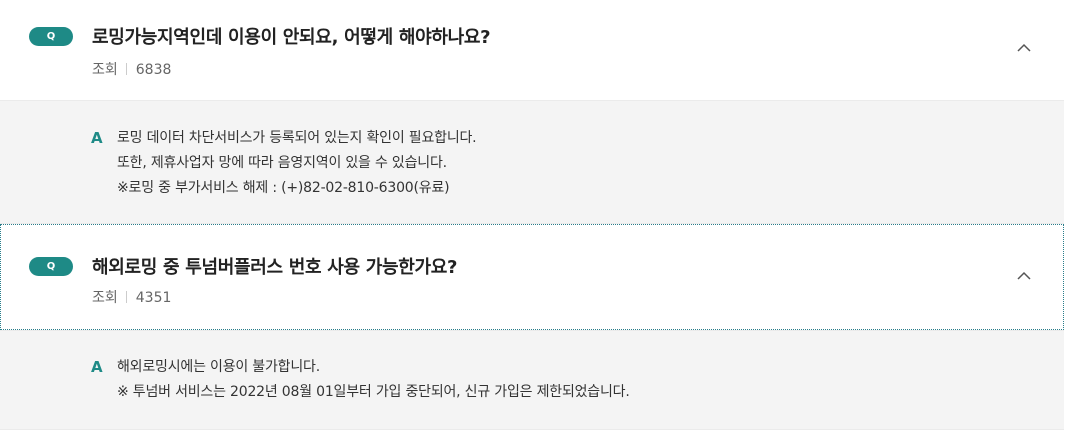 This screenshot has height=436, width=1070. What do you see at coordinates (153, 70) in the screenshot?
I see `views-value: 6838` at bounding box center [153, 70].